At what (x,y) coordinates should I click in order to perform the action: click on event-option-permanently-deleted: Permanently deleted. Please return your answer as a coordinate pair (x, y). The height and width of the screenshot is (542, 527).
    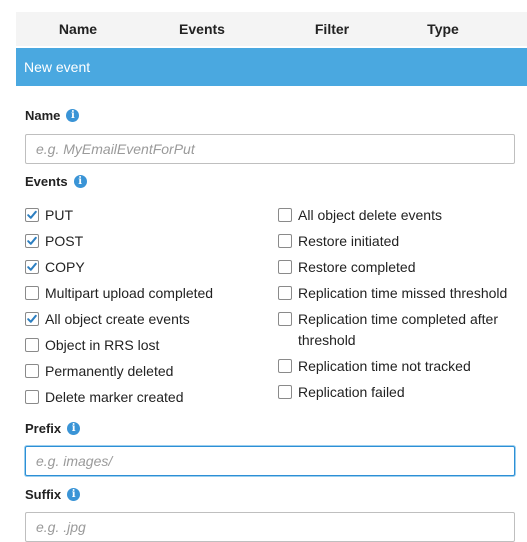
    Looking at the image, I should click on (99, 372).